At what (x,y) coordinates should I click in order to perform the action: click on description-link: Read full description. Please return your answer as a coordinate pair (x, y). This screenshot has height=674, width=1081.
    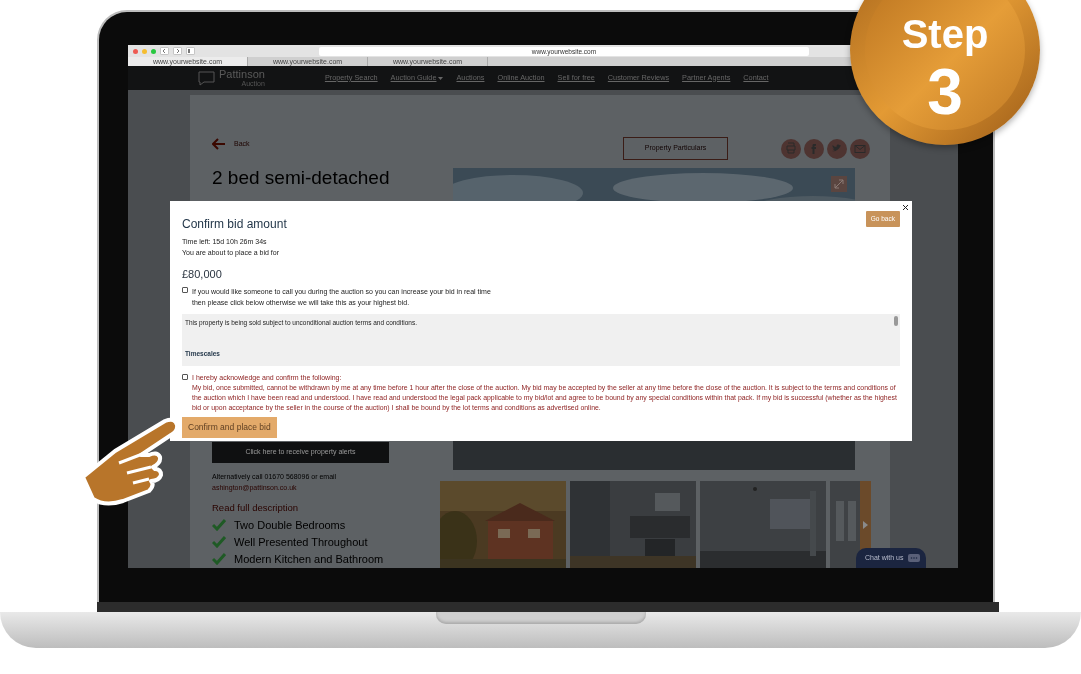
    Looking at the image, I should click on (312, 508).